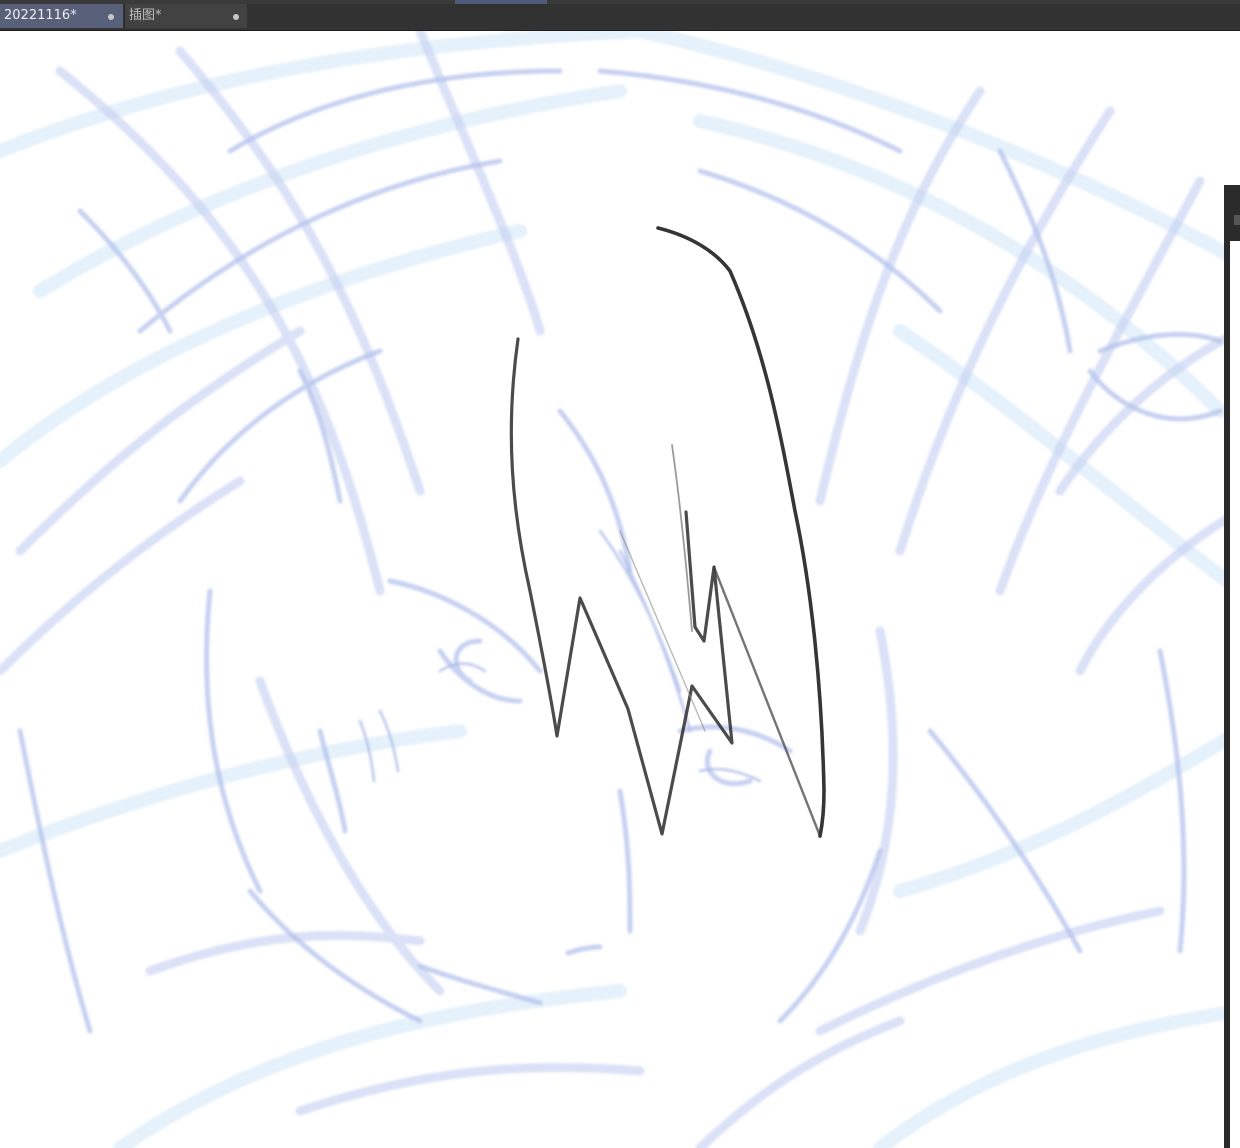 This screenshot has height=1148, width=1240. I want to click on panel-handle-icon, so click(1237, 220).